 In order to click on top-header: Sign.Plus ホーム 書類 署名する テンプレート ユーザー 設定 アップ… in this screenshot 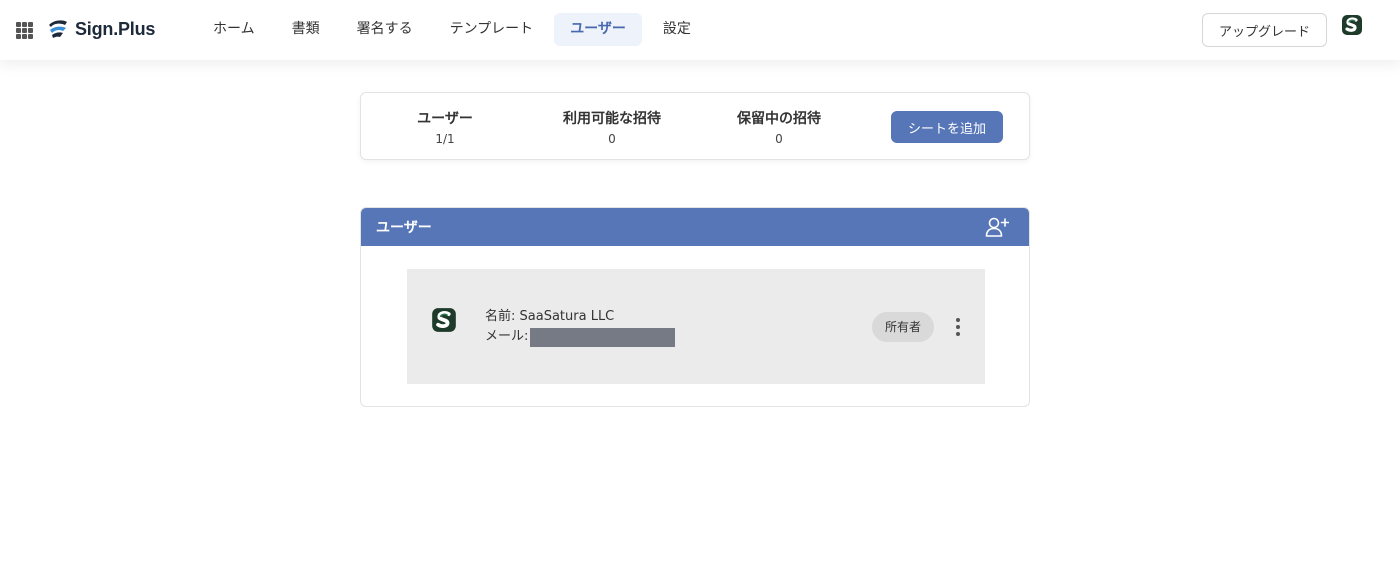, I will do `click(700, 30)`.